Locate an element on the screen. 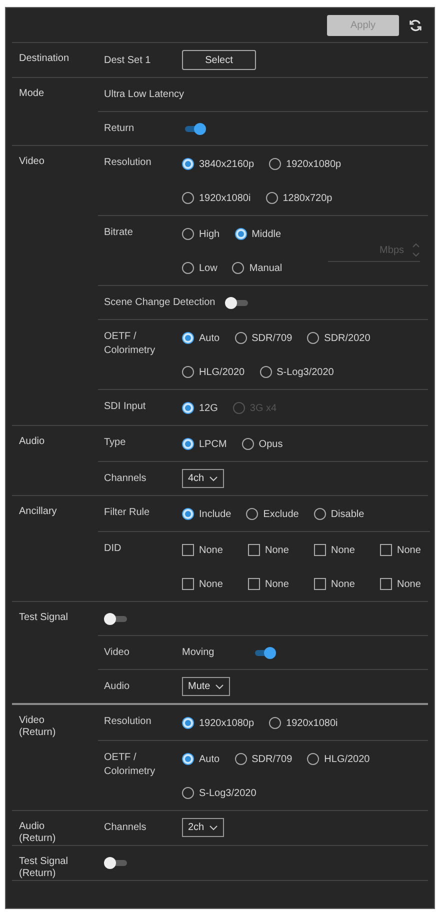  row-label: Filter Rule is located at coordinates (127, 513).